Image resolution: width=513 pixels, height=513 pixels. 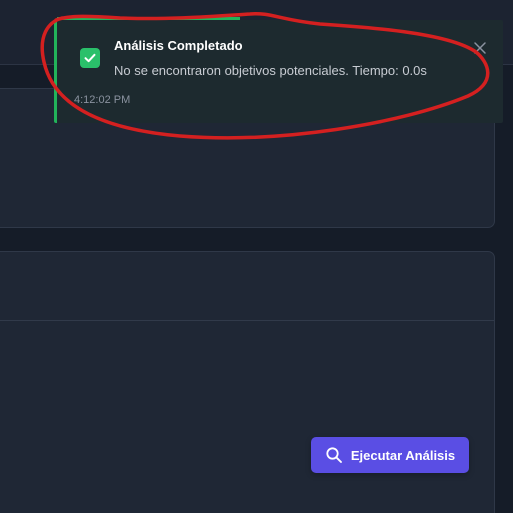 I want to click on toast-progress-bar, so click(x=148, y=18).